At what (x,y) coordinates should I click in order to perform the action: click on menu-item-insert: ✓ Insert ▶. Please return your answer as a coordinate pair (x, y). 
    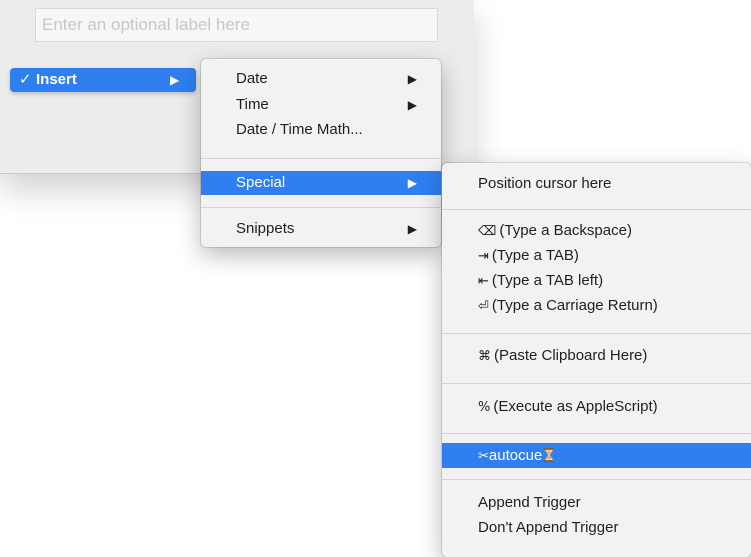
    Looking at the image, I should click on (103, 80).